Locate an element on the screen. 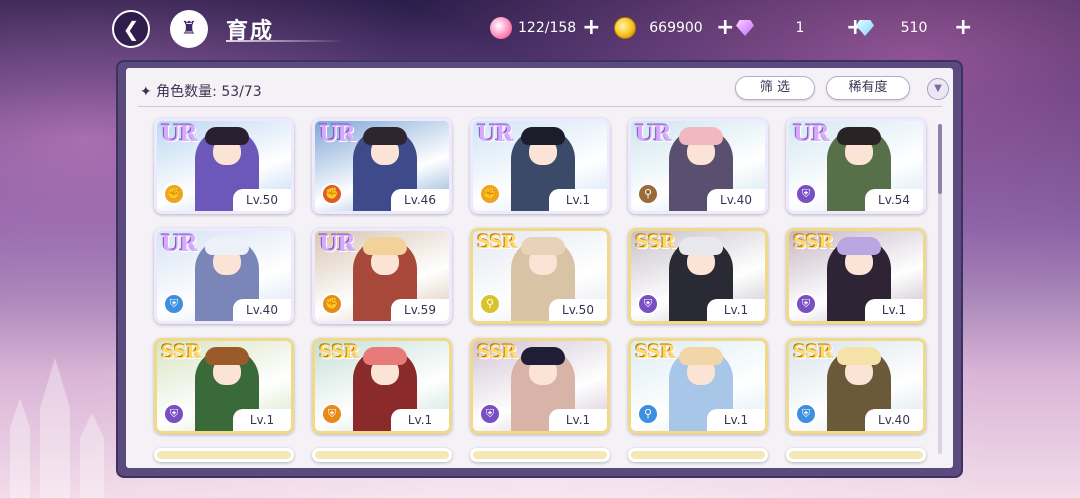 The image size is (1080, 498). character-card: SSR ⚲ Lv.1 is located at coordinates (698, 386).